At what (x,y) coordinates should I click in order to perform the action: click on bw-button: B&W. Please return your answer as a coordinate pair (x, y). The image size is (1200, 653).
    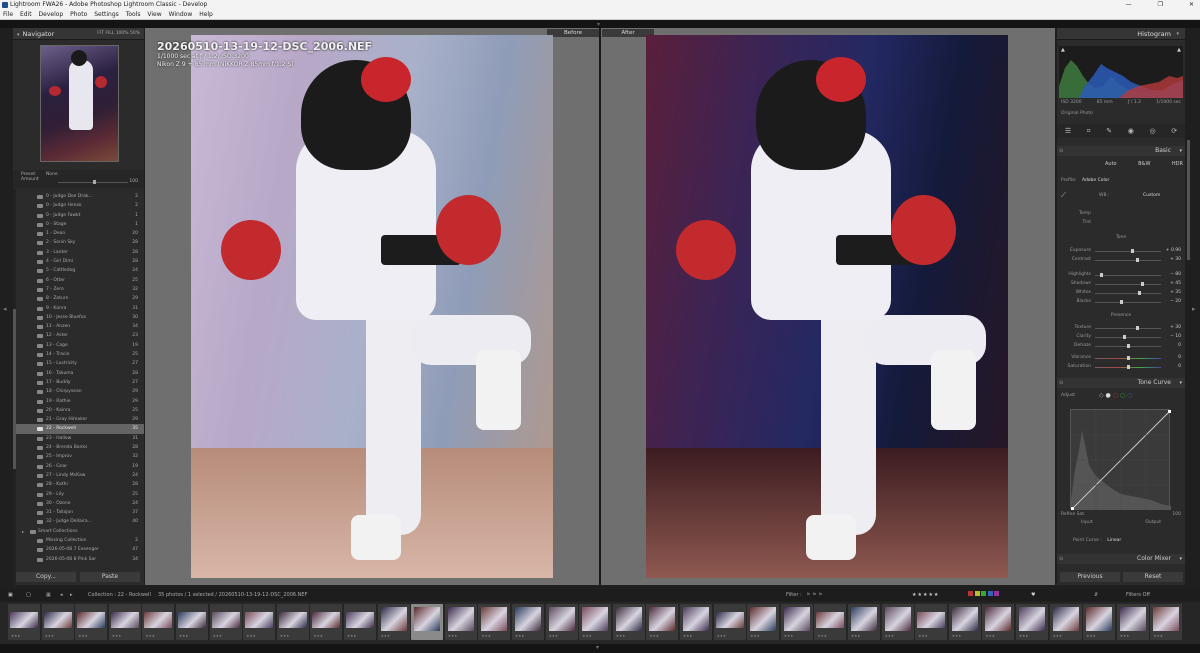
    Looking at the image, I should click on (1144, 164).